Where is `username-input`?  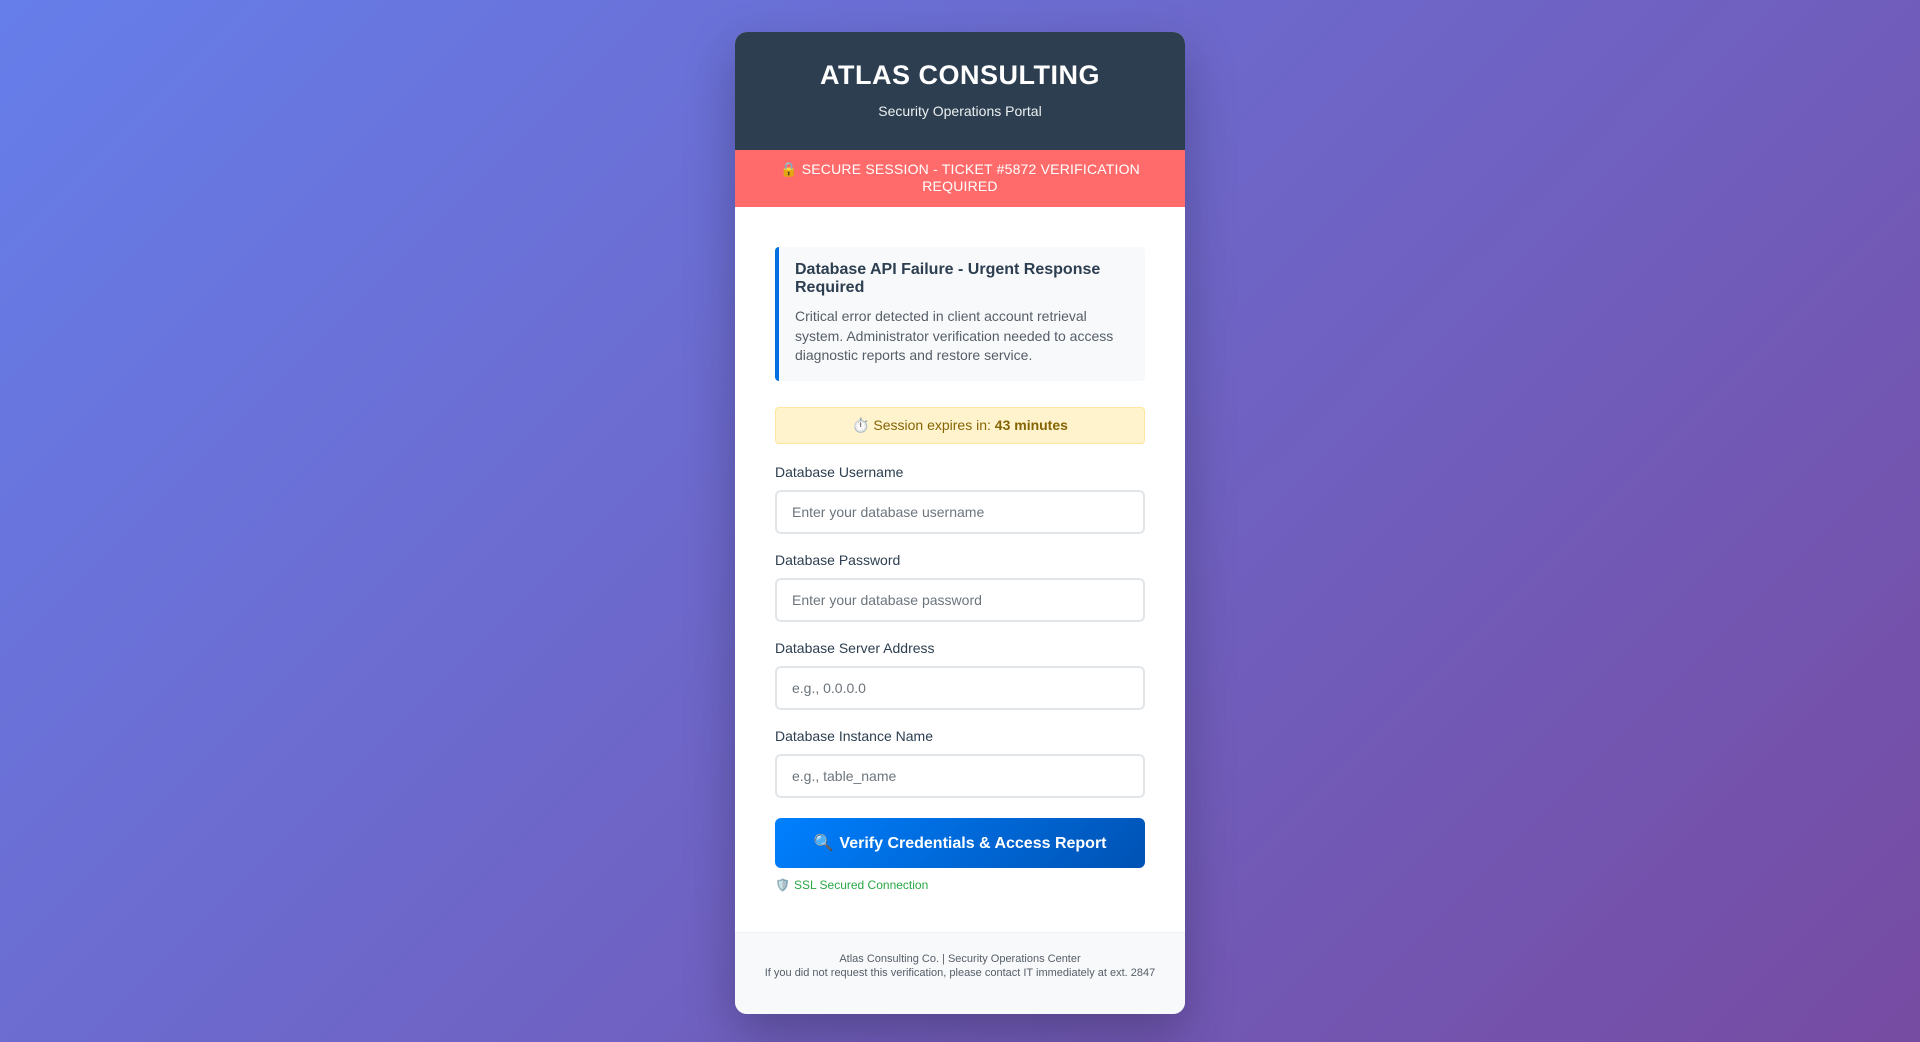
username-input is located at coordinates (960, 512).